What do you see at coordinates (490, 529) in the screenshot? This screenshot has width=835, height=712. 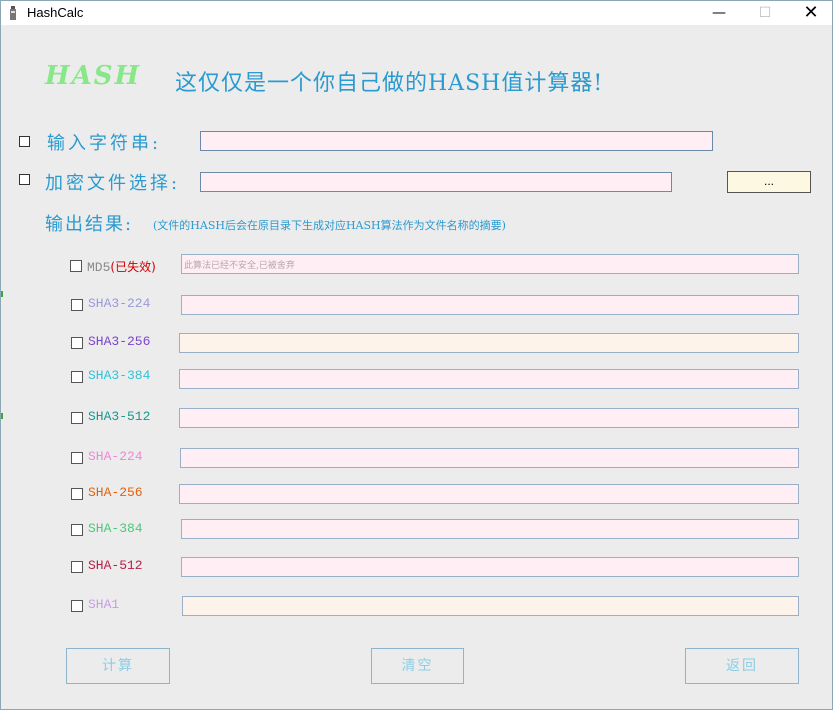 I see `sha-384-output` at bounding box center [490, 529].